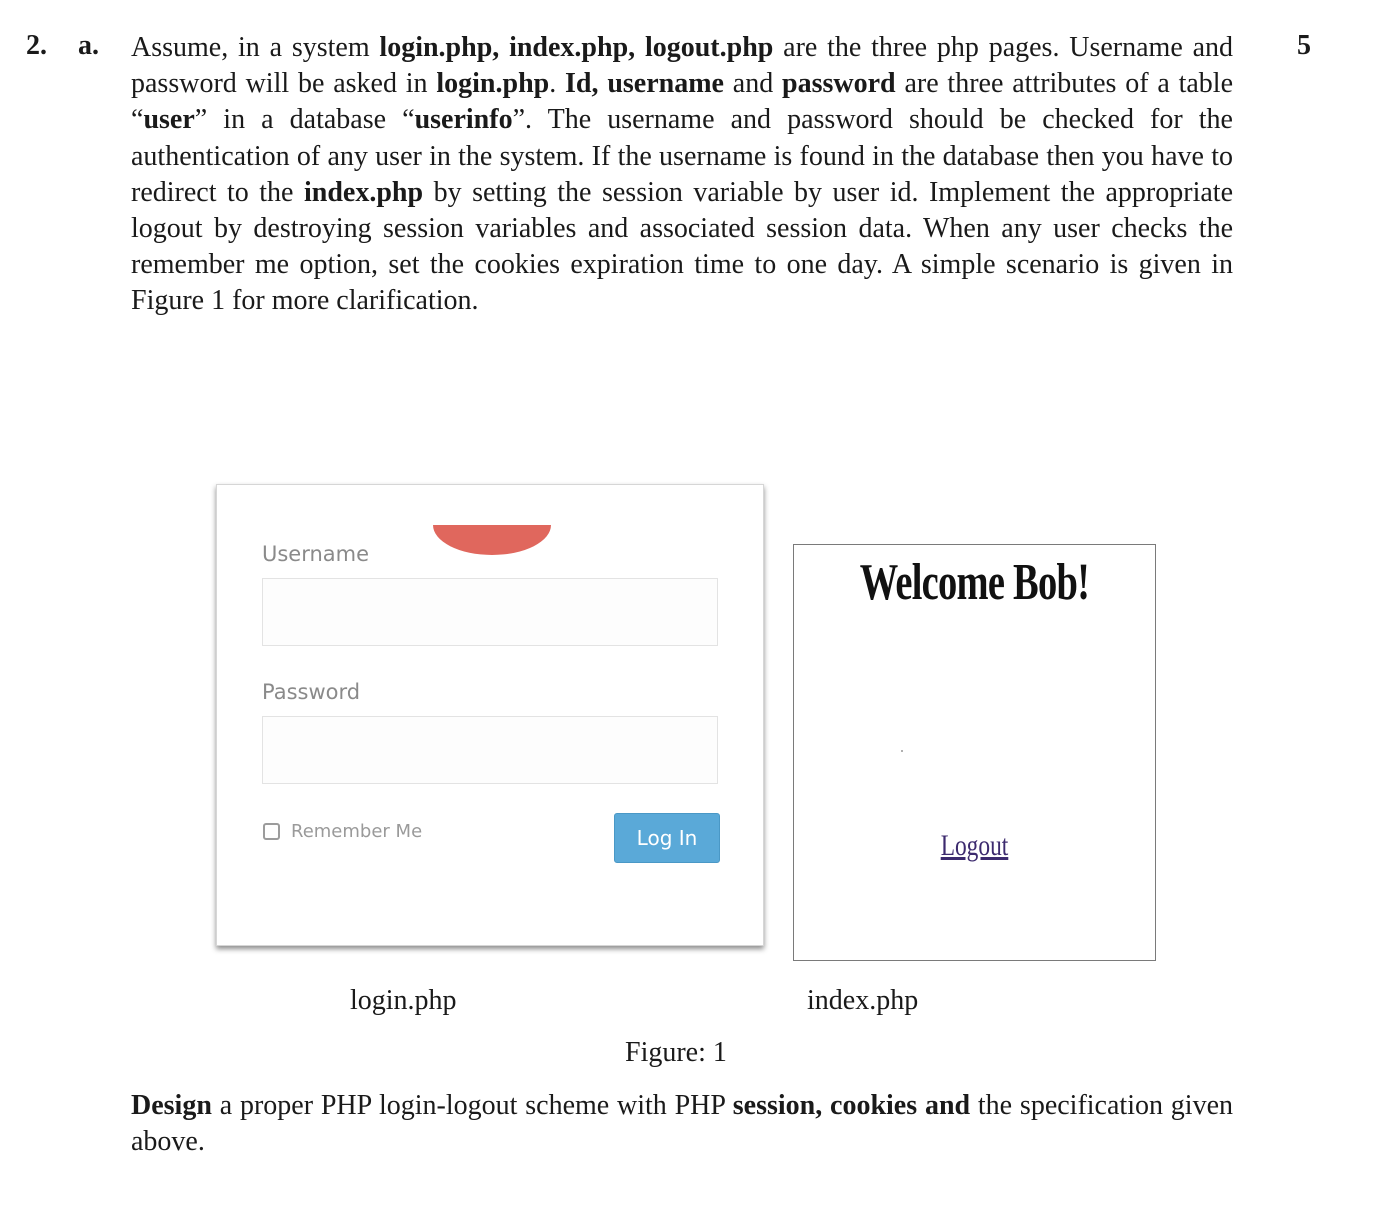 The image size is (1378, 1212). What do you see at coordinates (304, 120) in the screenshot?
I see `text-segment: ” in a database “` at bounding box center [304, 120].